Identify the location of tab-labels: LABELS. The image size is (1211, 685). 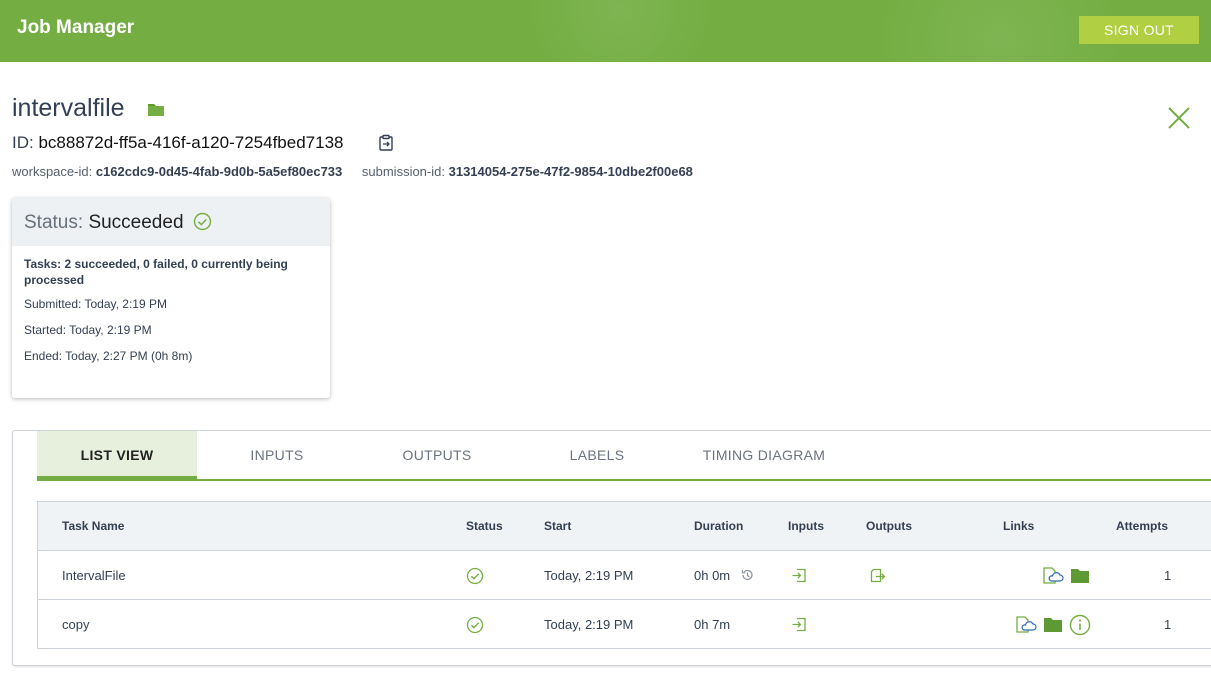
(597, 455).